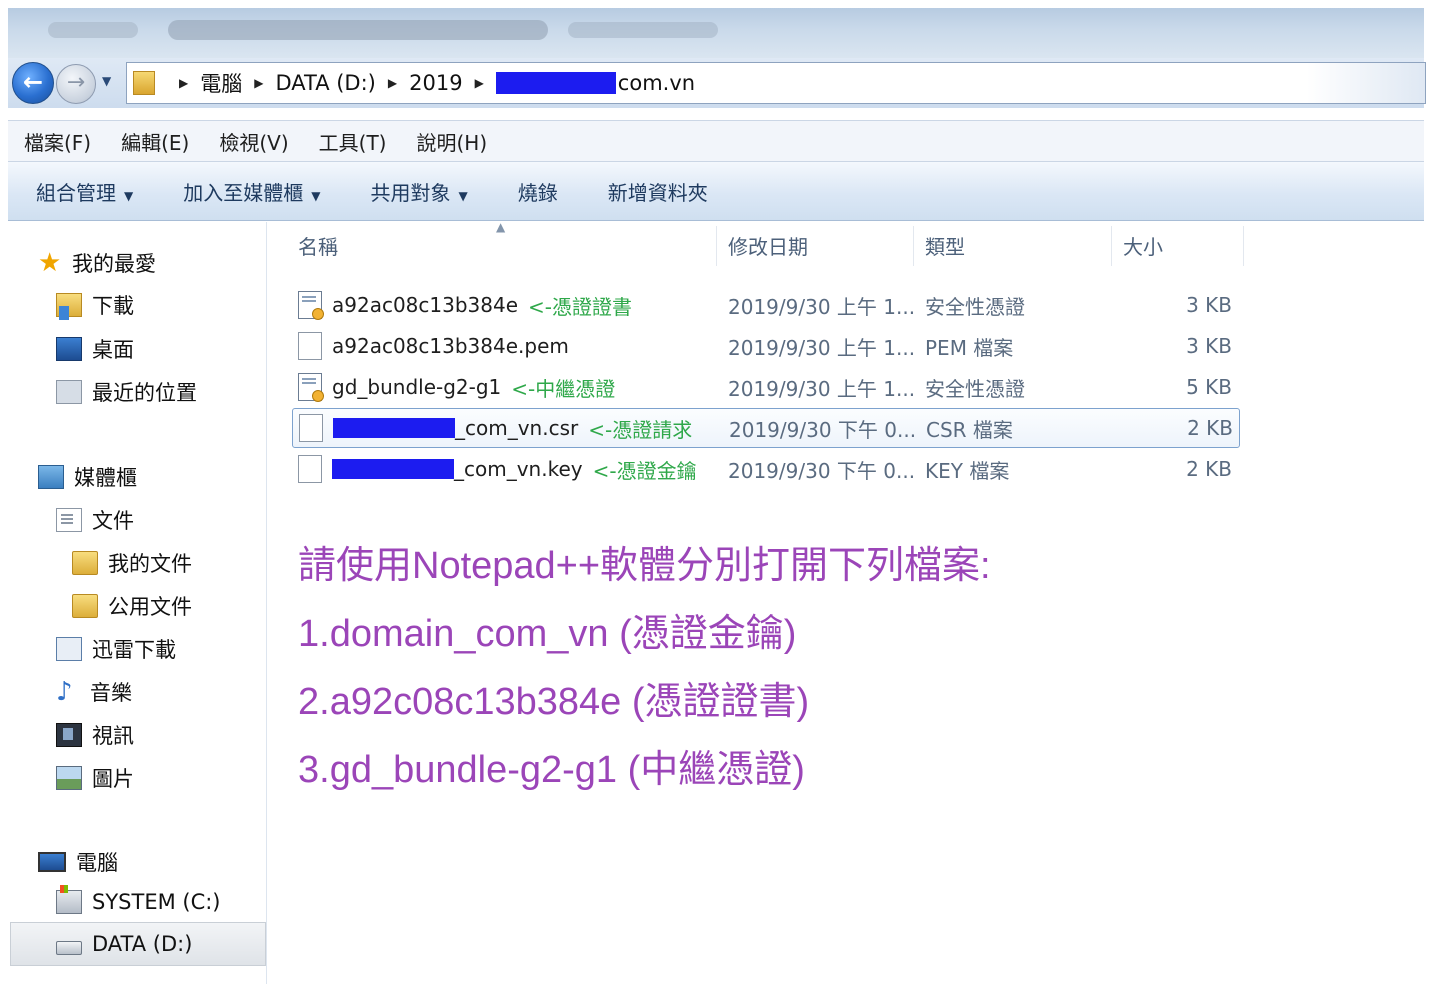 The height and width of the screenshot is (984, 1429). What do you see at coordinates (126, 392) in the screenshot?
I see `nav-item-recent-places: 最近的位置` at bounding box center [126, 392].